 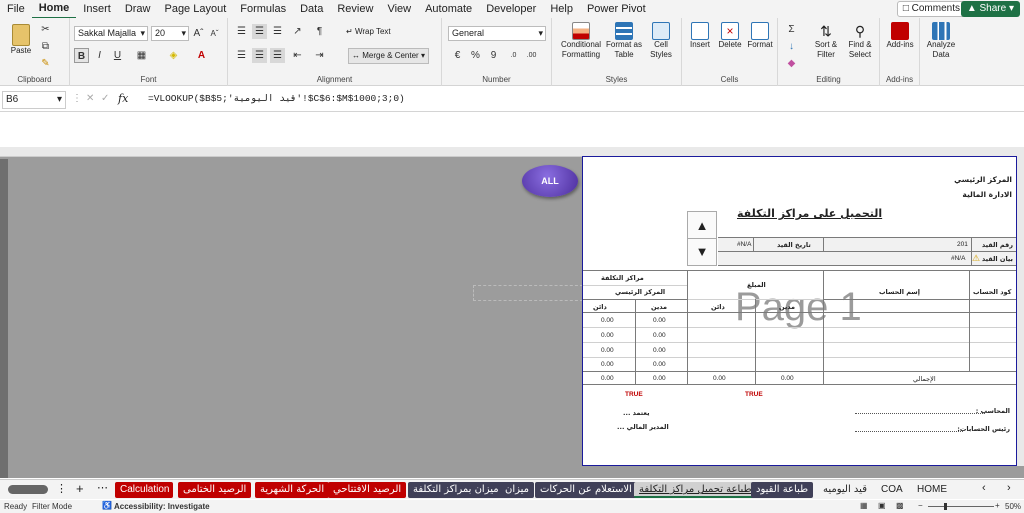 I want to click on tab-closing-balance: الرصيد الختامى, so click(x=215, y=490).